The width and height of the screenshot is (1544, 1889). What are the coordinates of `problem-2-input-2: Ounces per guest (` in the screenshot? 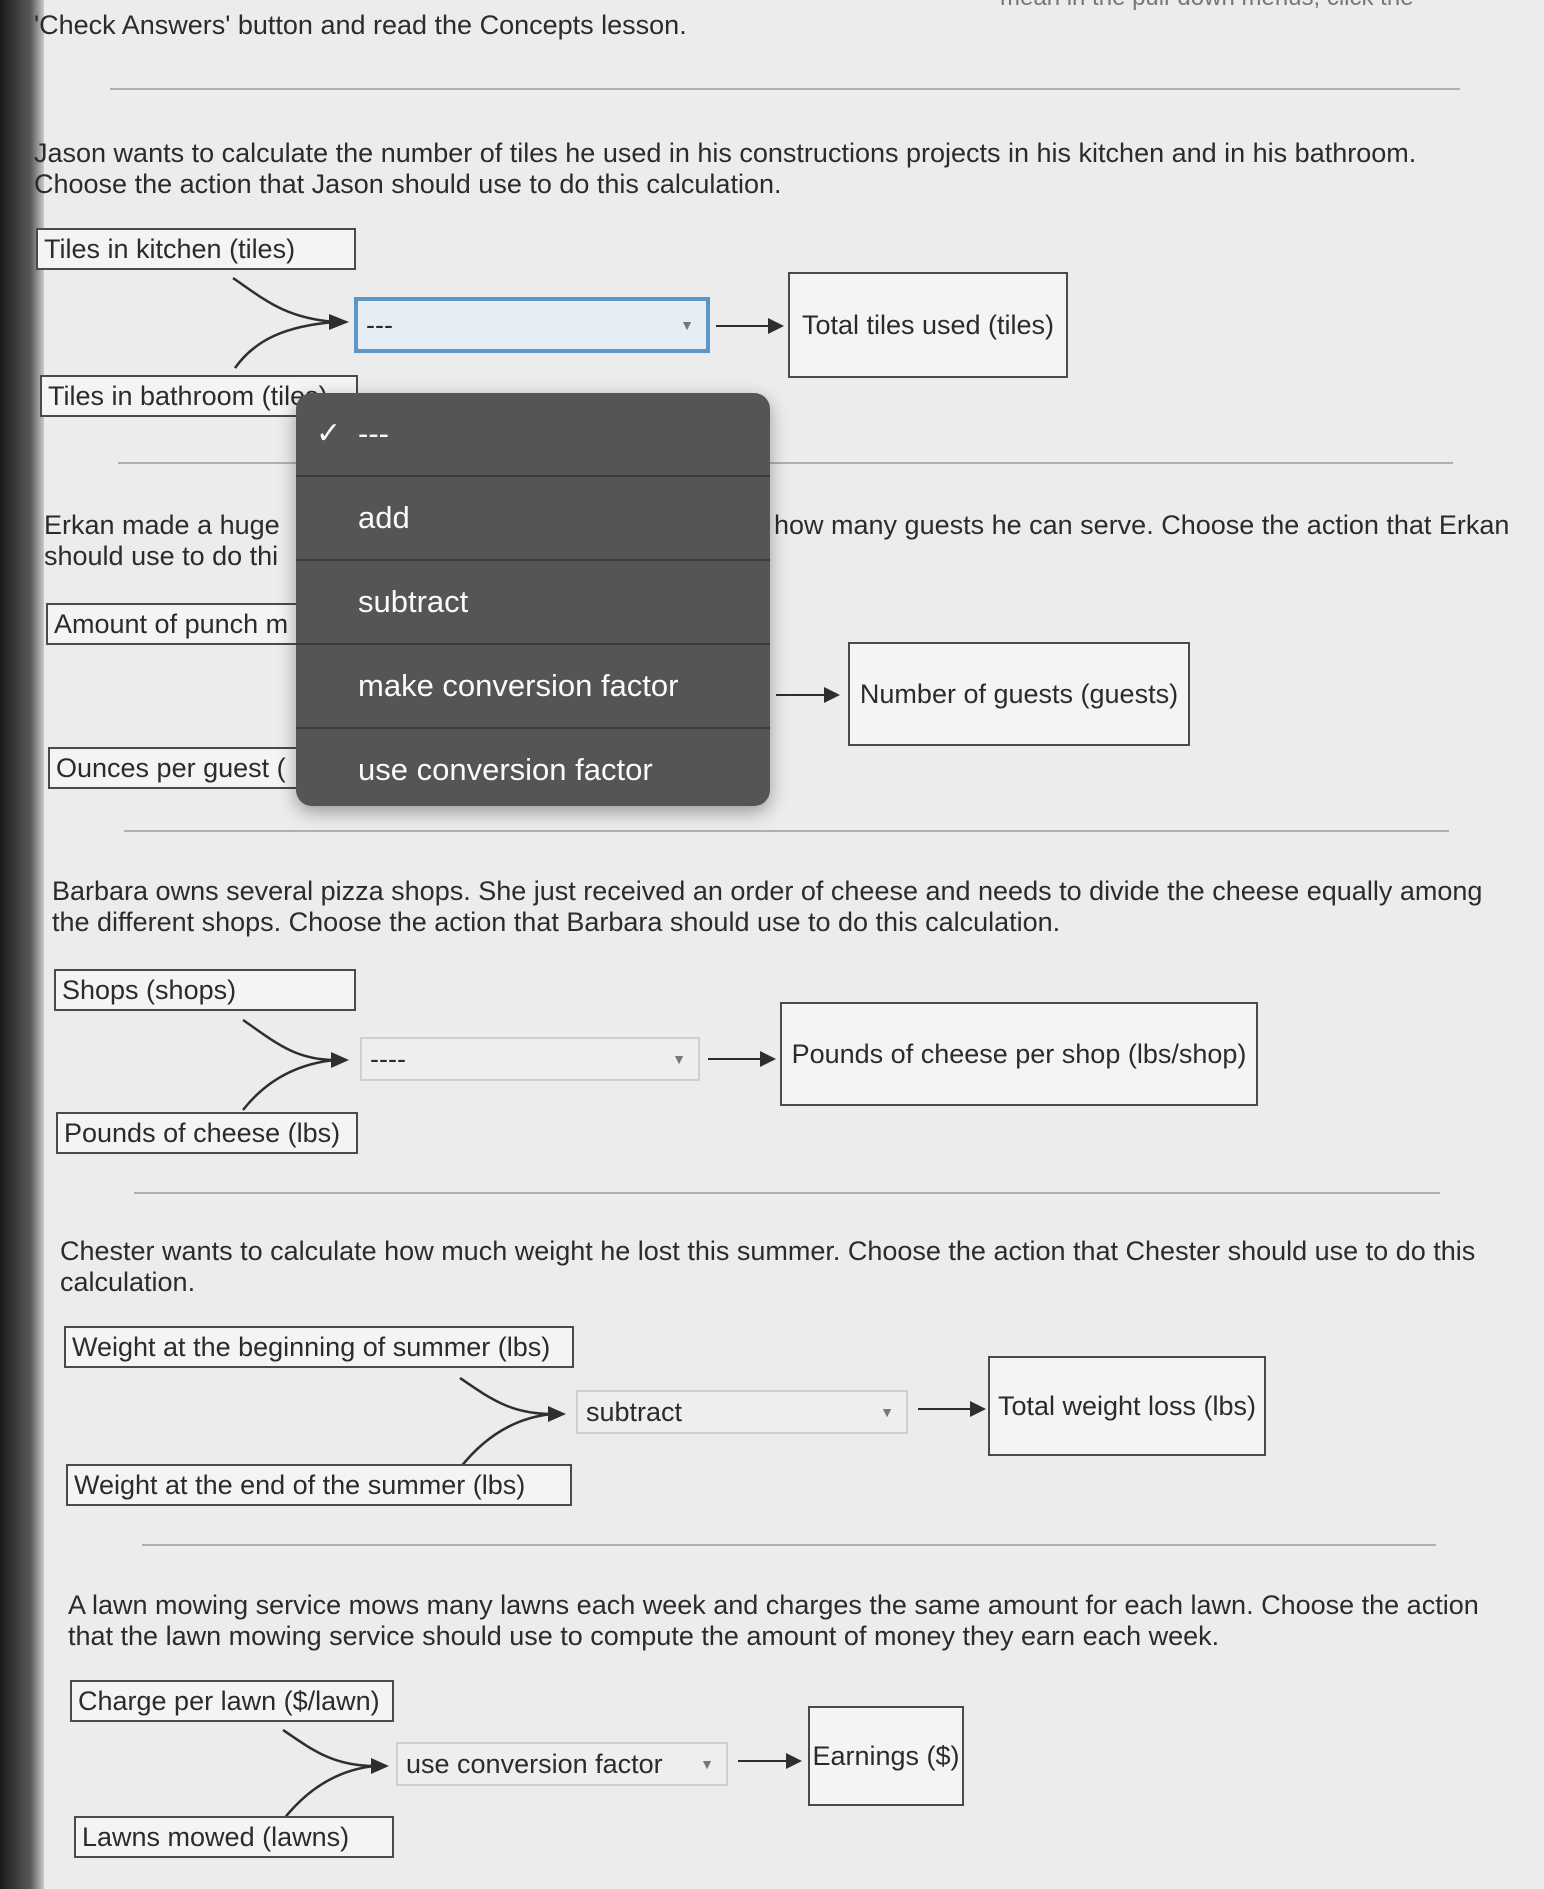 It's located at (177, 768).